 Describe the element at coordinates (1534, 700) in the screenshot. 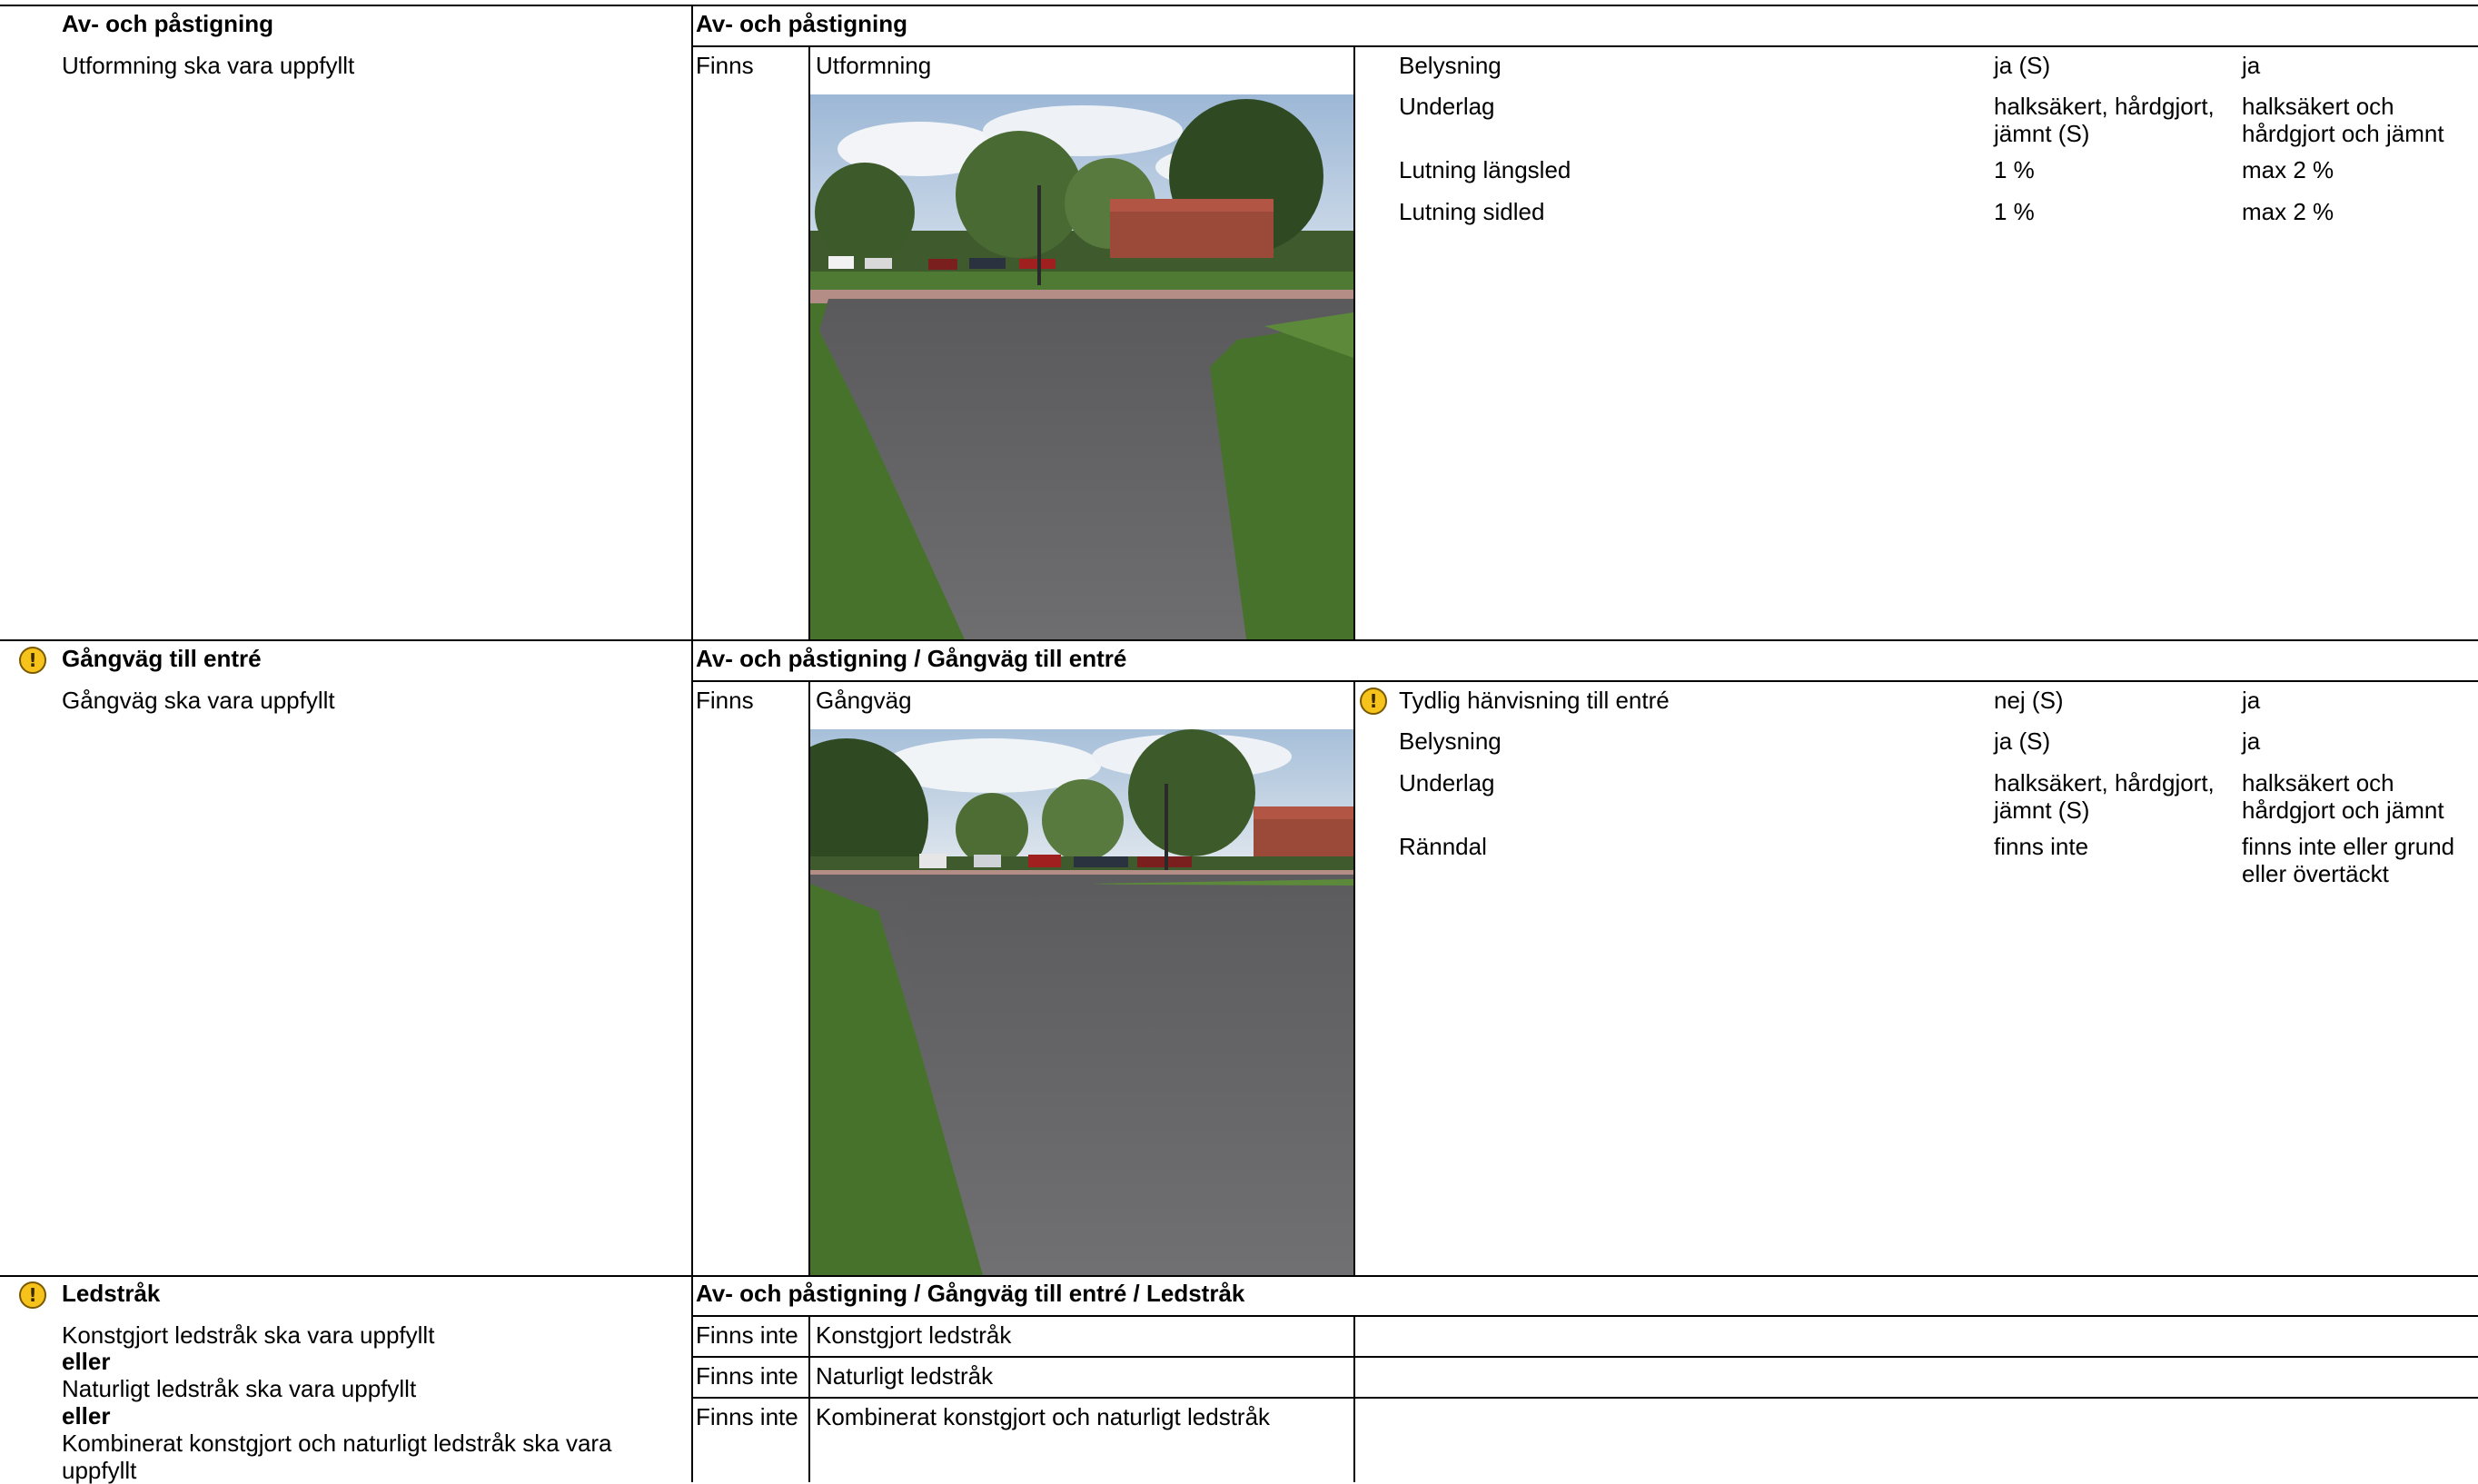

I see `property-name: Tydlig hänvisning till entré` at that location.